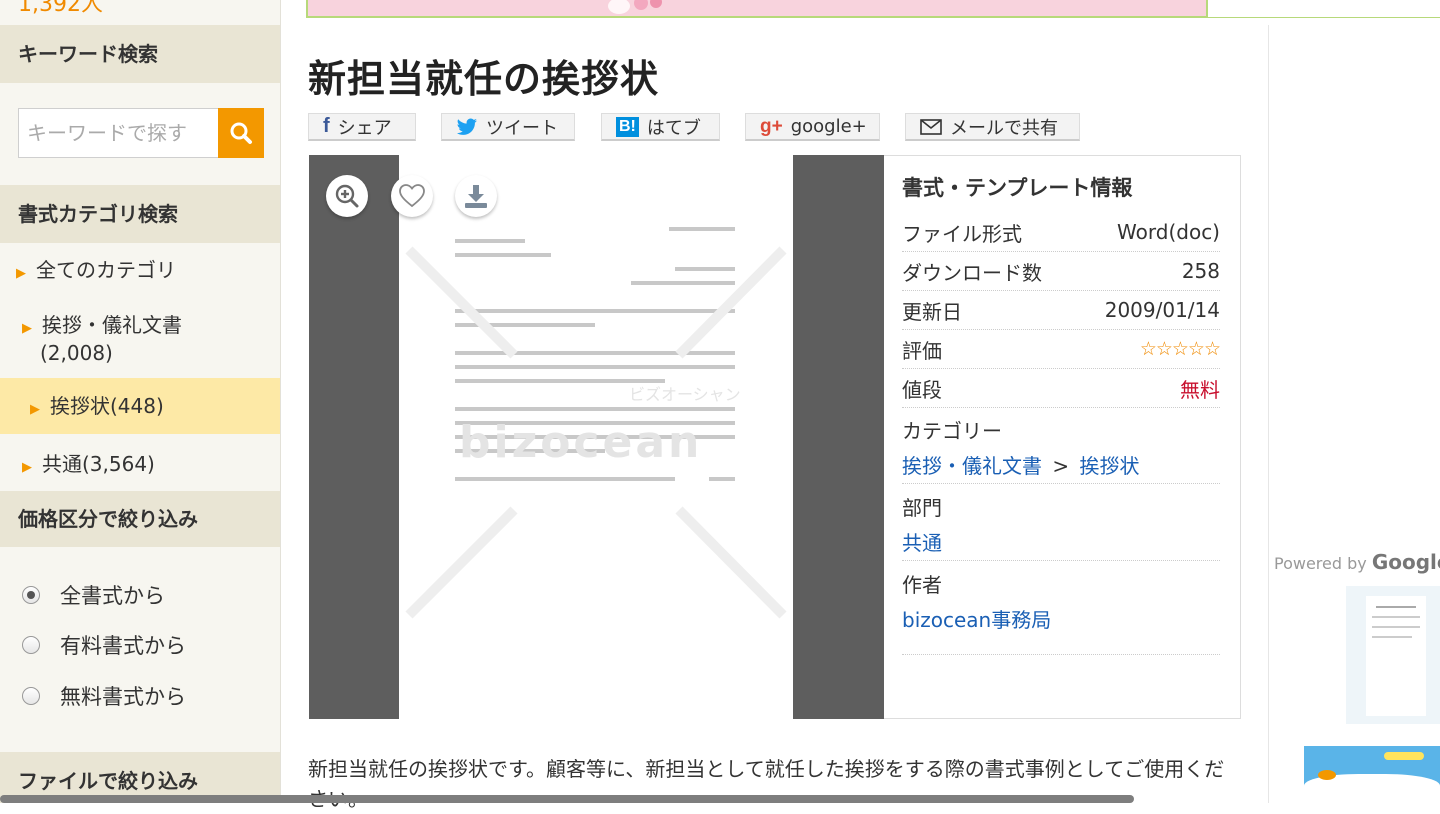 The width and height of the screenshot is (1440, 814). What do you see at coordinates (1017, 188) in the screenshot?
I see `info-title: 書式・テンプレート情報` at bounding box center [1017, 188].